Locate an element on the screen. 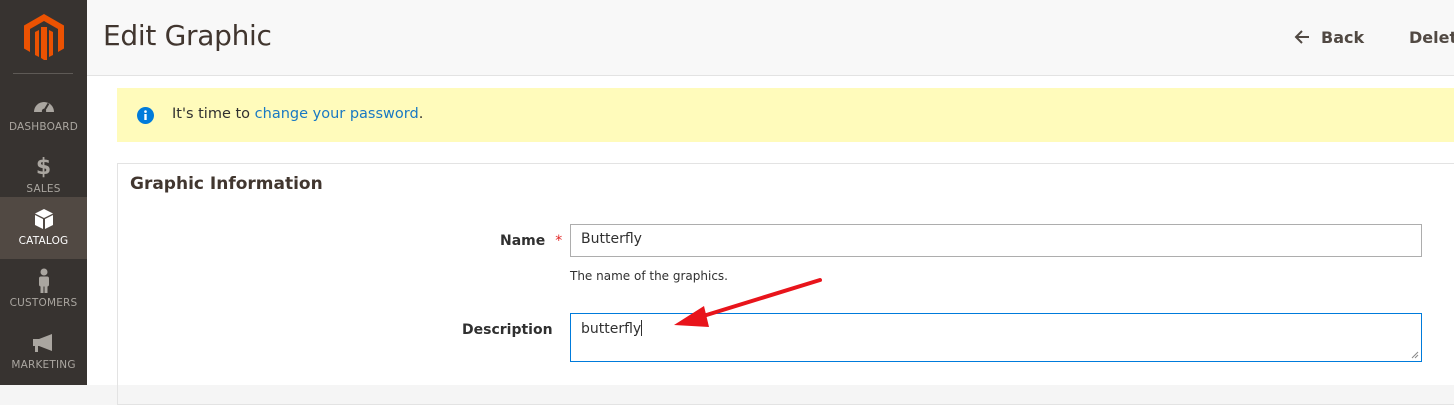 Image resolution: width=1454 pixels, height=405 pixels. sidebar-item-marketing: MARKETING is located at coordinates (43, 352).